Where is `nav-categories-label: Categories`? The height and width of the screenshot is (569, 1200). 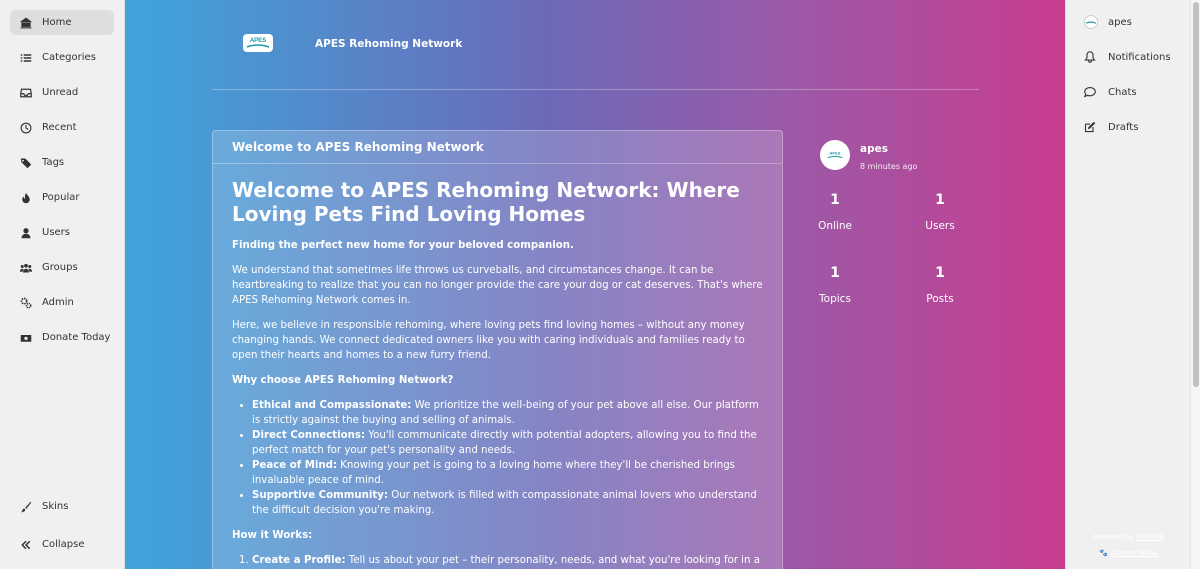 nav-categories-label: Categories is located at coordinates (69, 57).